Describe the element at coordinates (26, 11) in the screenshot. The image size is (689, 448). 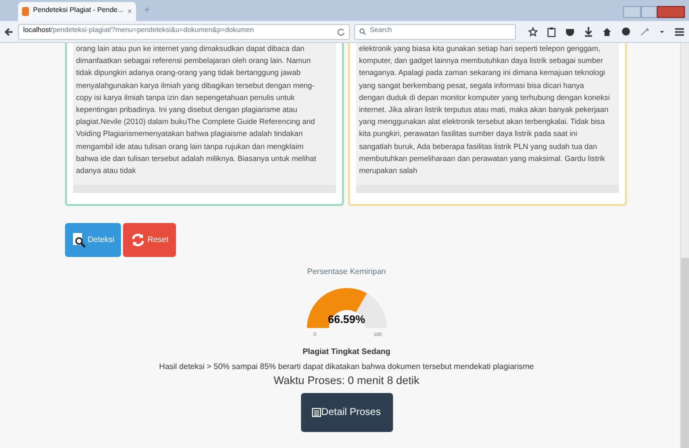
I see `favicon-icon` at that location.